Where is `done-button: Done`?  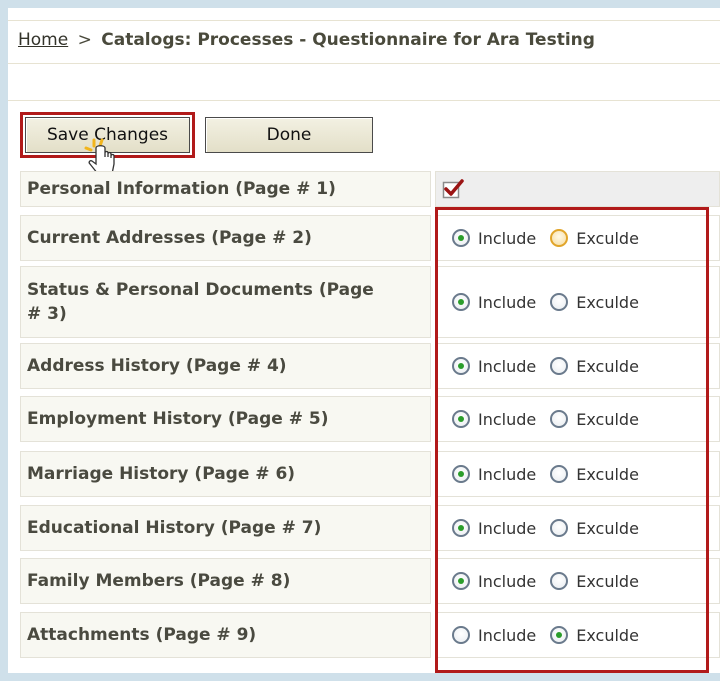
done-button: Done is located at coordinates (289, 135).